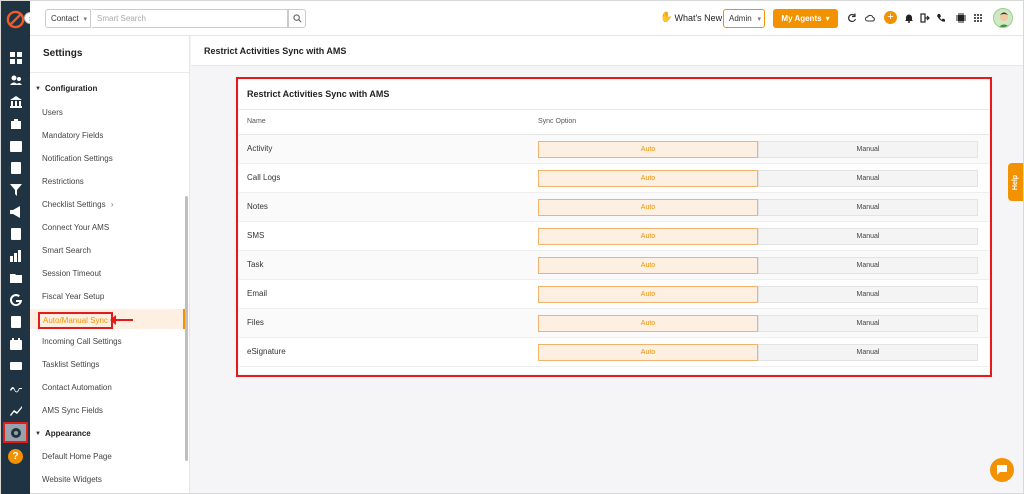 The image size is (1024, 494). I want to click on row-name: SMS, so click(256, 235).